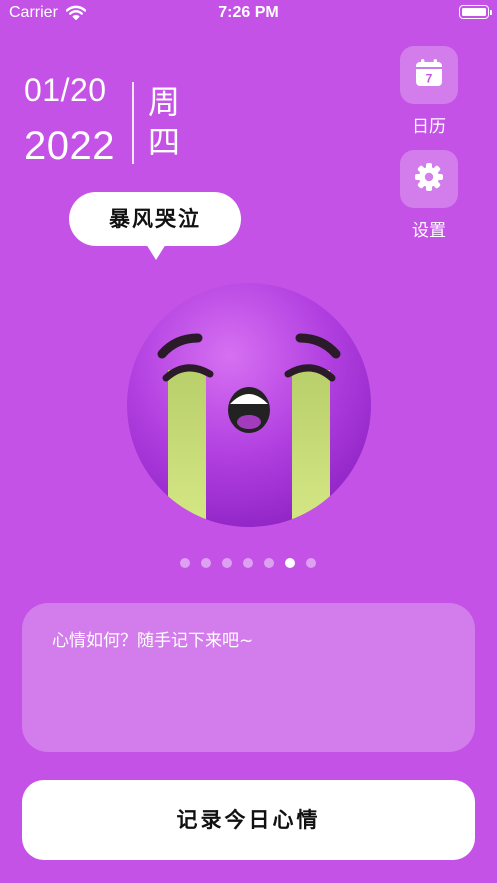 Image resolution: width=497 pixels, height=883 pixels. I want to click on settings-tile, so click(429, 179).